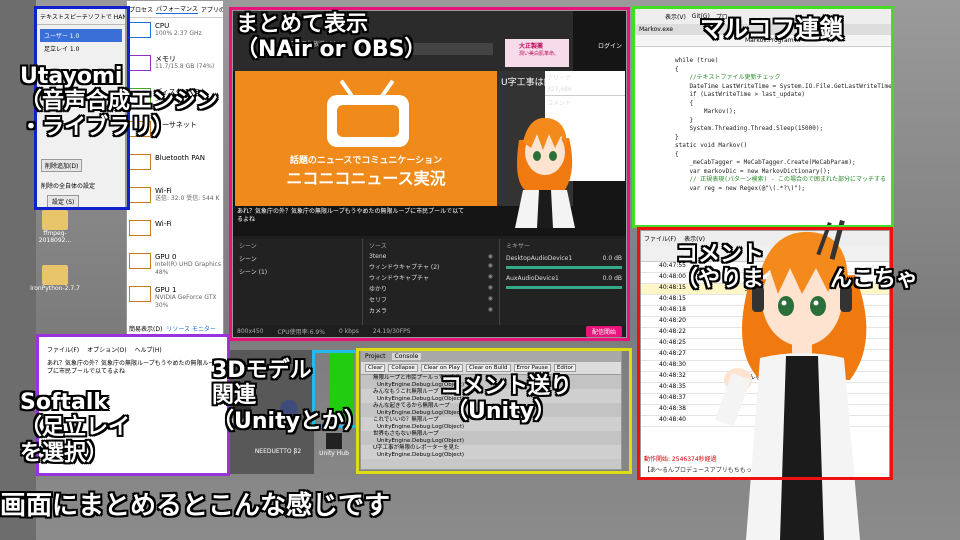 This screenshot has height=540, width=960. I want to click on performance-item: Wi-Fi 送信: 32.0 受信: 544 K, so click(175, 199).